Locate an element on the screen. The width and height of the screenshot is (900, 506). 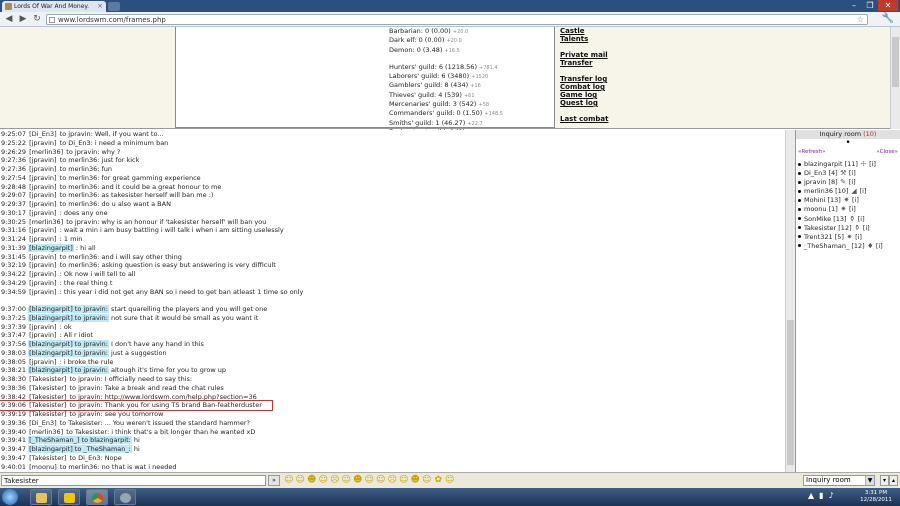
maximize-icon: ❐ is located at coordinates (870, 5).